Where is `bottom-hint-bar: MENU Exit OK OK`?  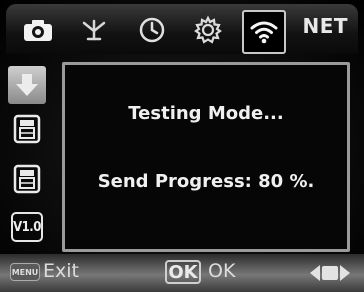
bottom-hint-bar: MENU Exit OK OK is located at coordinates (182, 273).